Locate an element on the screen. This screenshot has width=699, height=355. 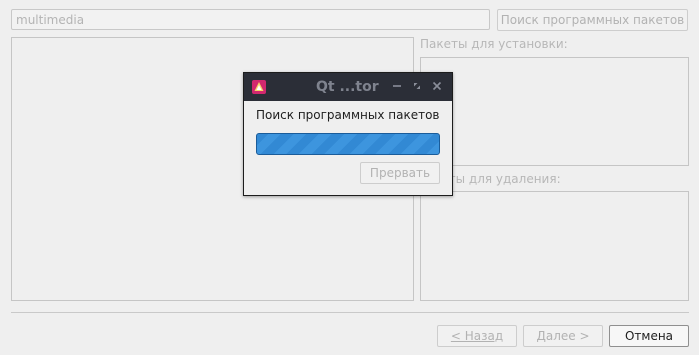
remove-packages-list is located at coordinates (554, 246).